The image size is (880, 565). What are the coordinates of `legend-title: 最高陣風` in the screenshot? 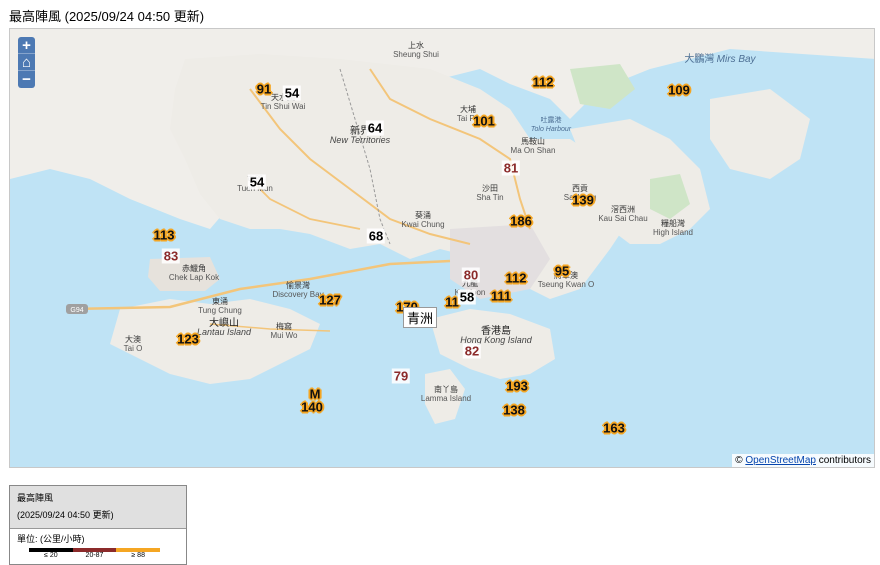 It's located at (35, 498).